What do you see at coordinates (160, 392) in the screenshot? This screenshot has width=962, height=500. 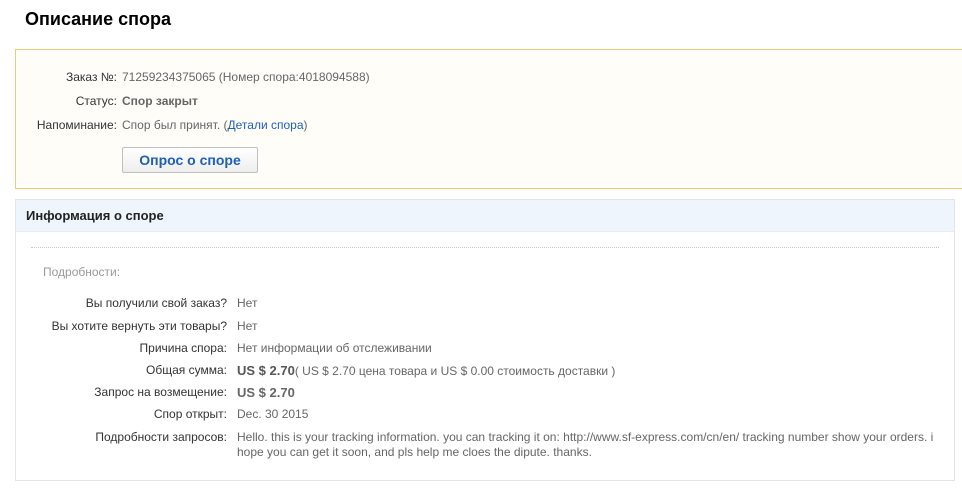 I see `refund-label: Запрос на возмещение:` at bounding box center [160, 392].